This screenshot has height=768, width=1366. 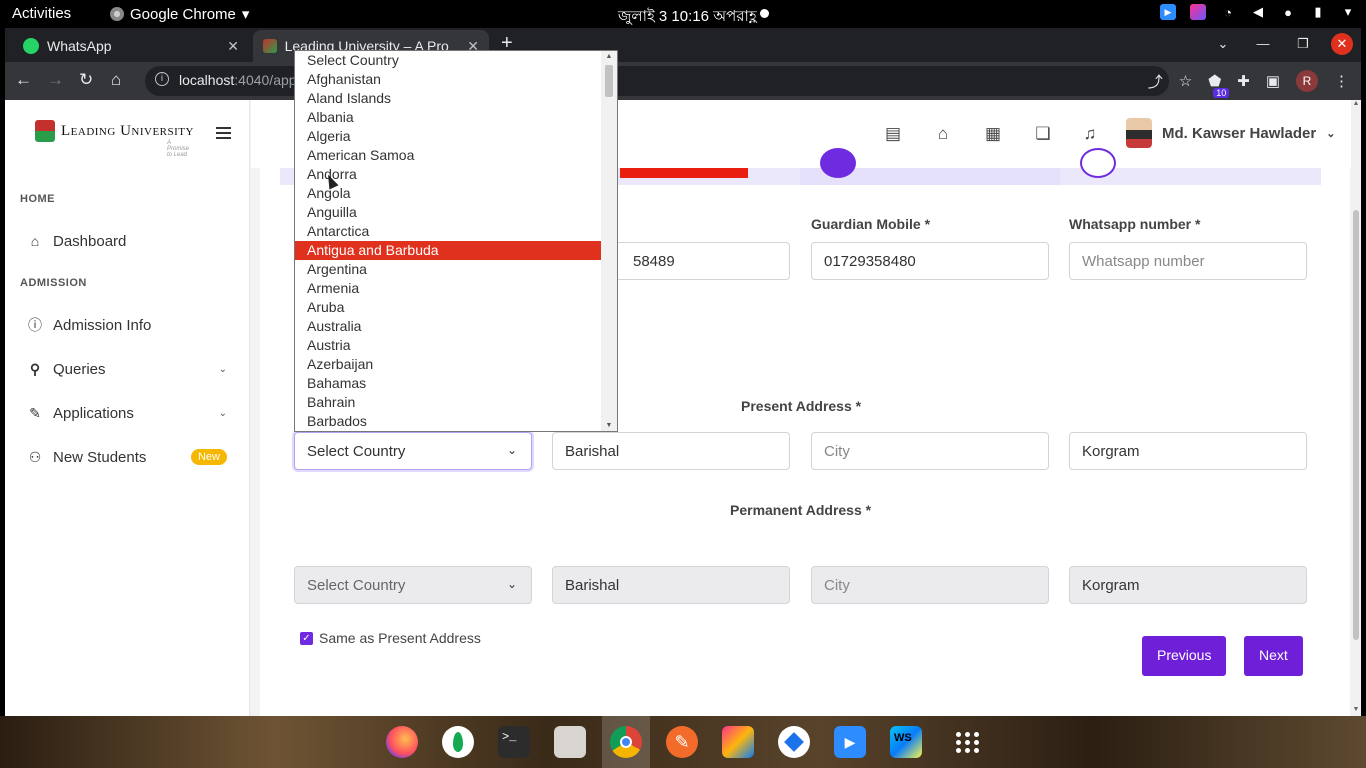 I want to click on country-option: Barbados, so click(x=448, y=421).